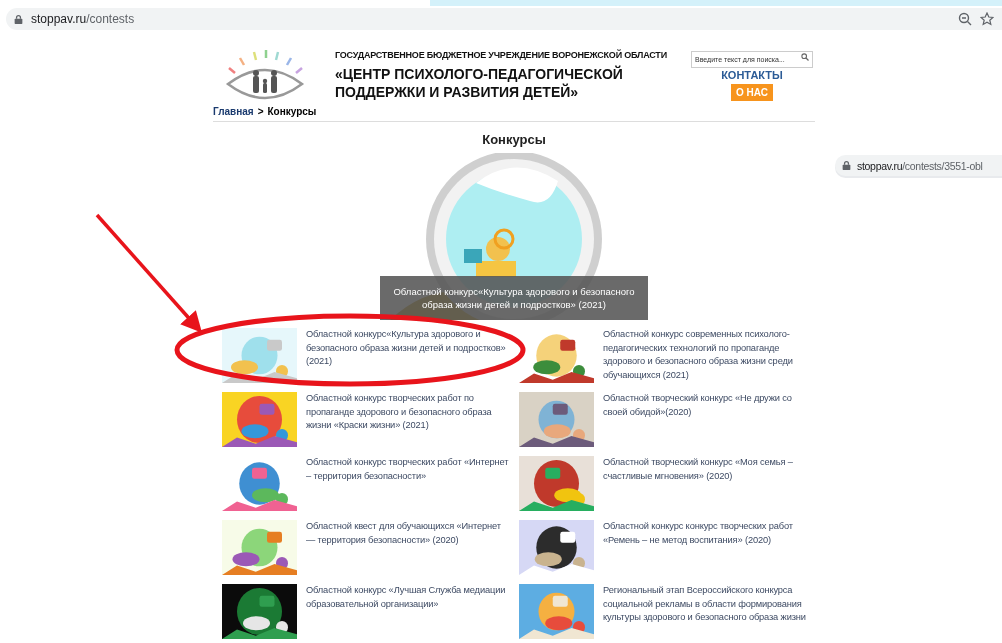 The image size is (1002, 643). What do you see at coordinates (110, 19) in the screenshot?
I see `url-path: /contests` at bounding box center [110, 19].